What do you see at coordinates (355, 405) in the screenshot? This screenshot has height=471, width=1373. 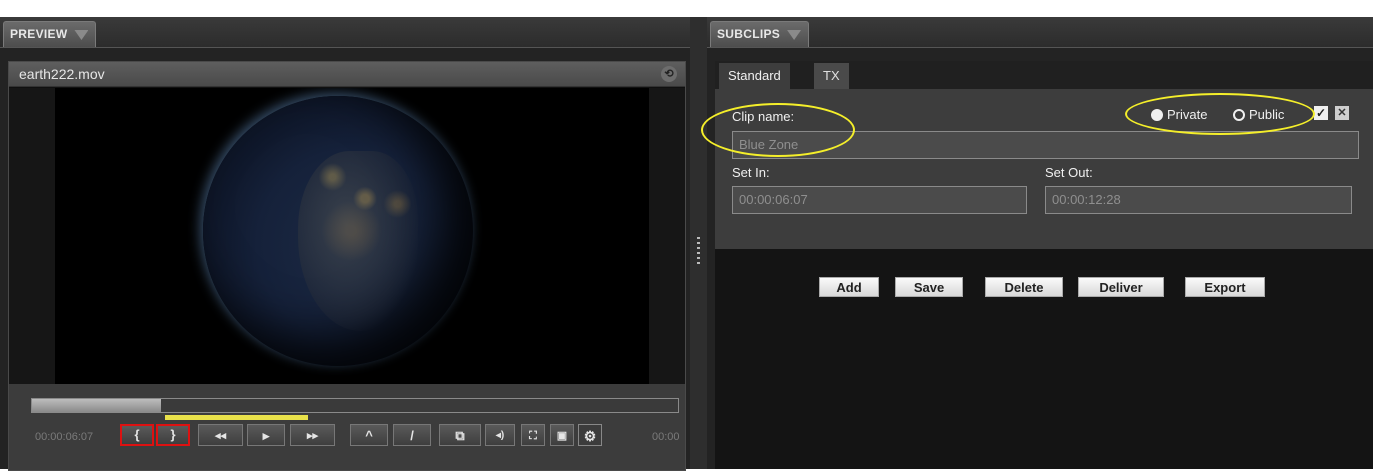 I see `scrub-bar` at bounding box center [355, 405].